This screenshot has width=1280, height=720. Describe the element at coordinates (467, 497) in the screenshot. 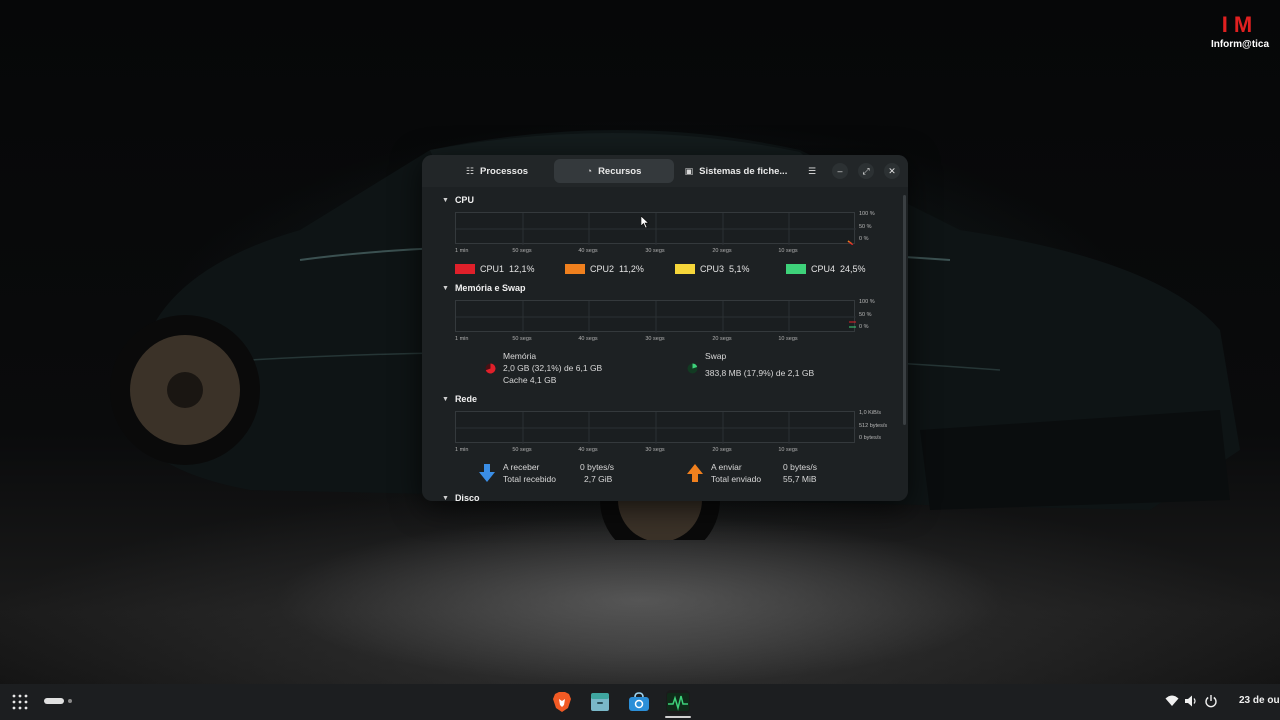

I see `section-disk-title: Disco` at that location.